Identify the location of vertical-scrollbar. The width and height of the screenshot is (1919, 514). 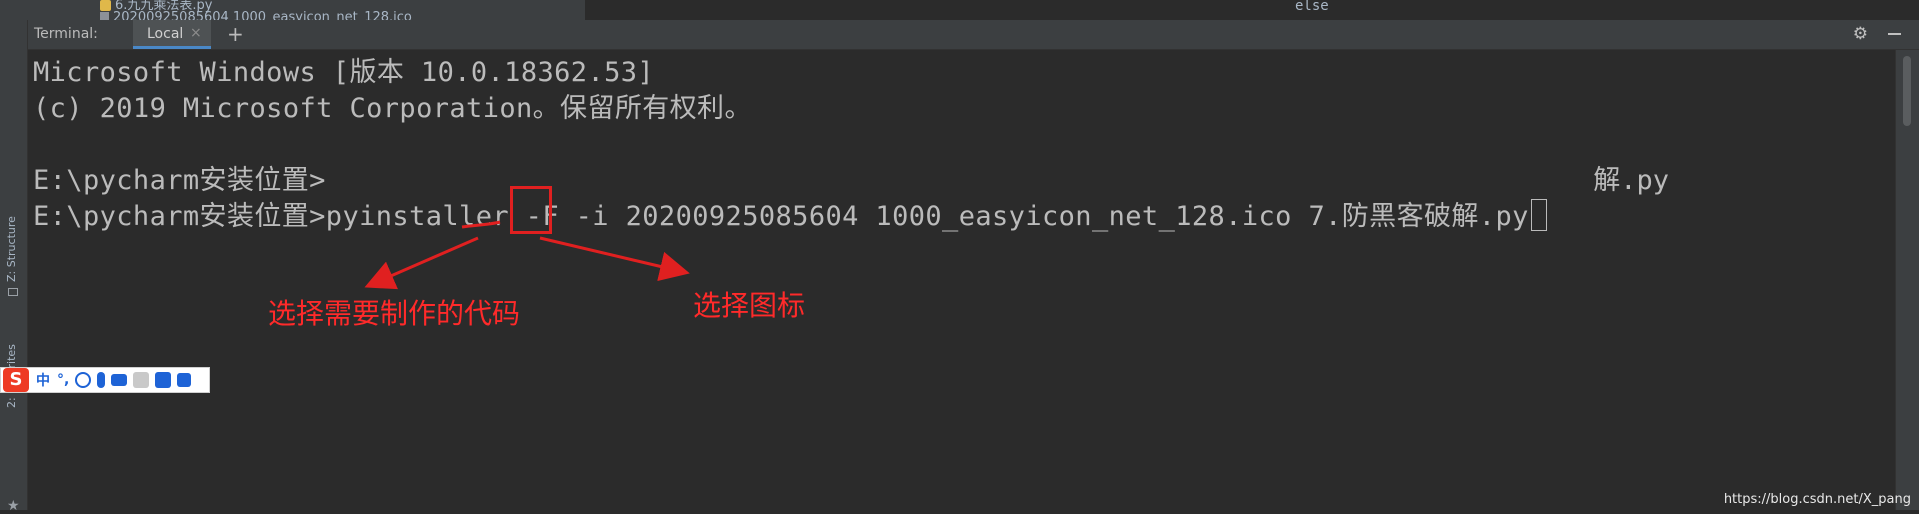
(1907, 280).